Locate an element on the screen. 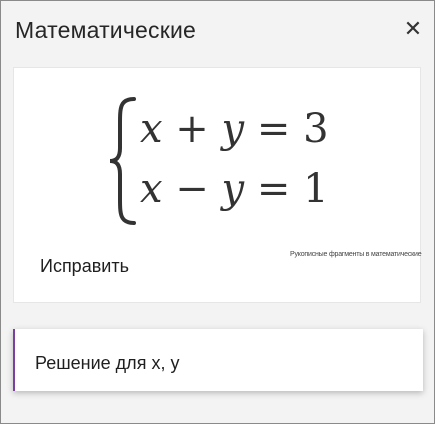 The height and width of the screenshot is (424, 435). eq2-var-y: y is located at coordinates (233, 189).